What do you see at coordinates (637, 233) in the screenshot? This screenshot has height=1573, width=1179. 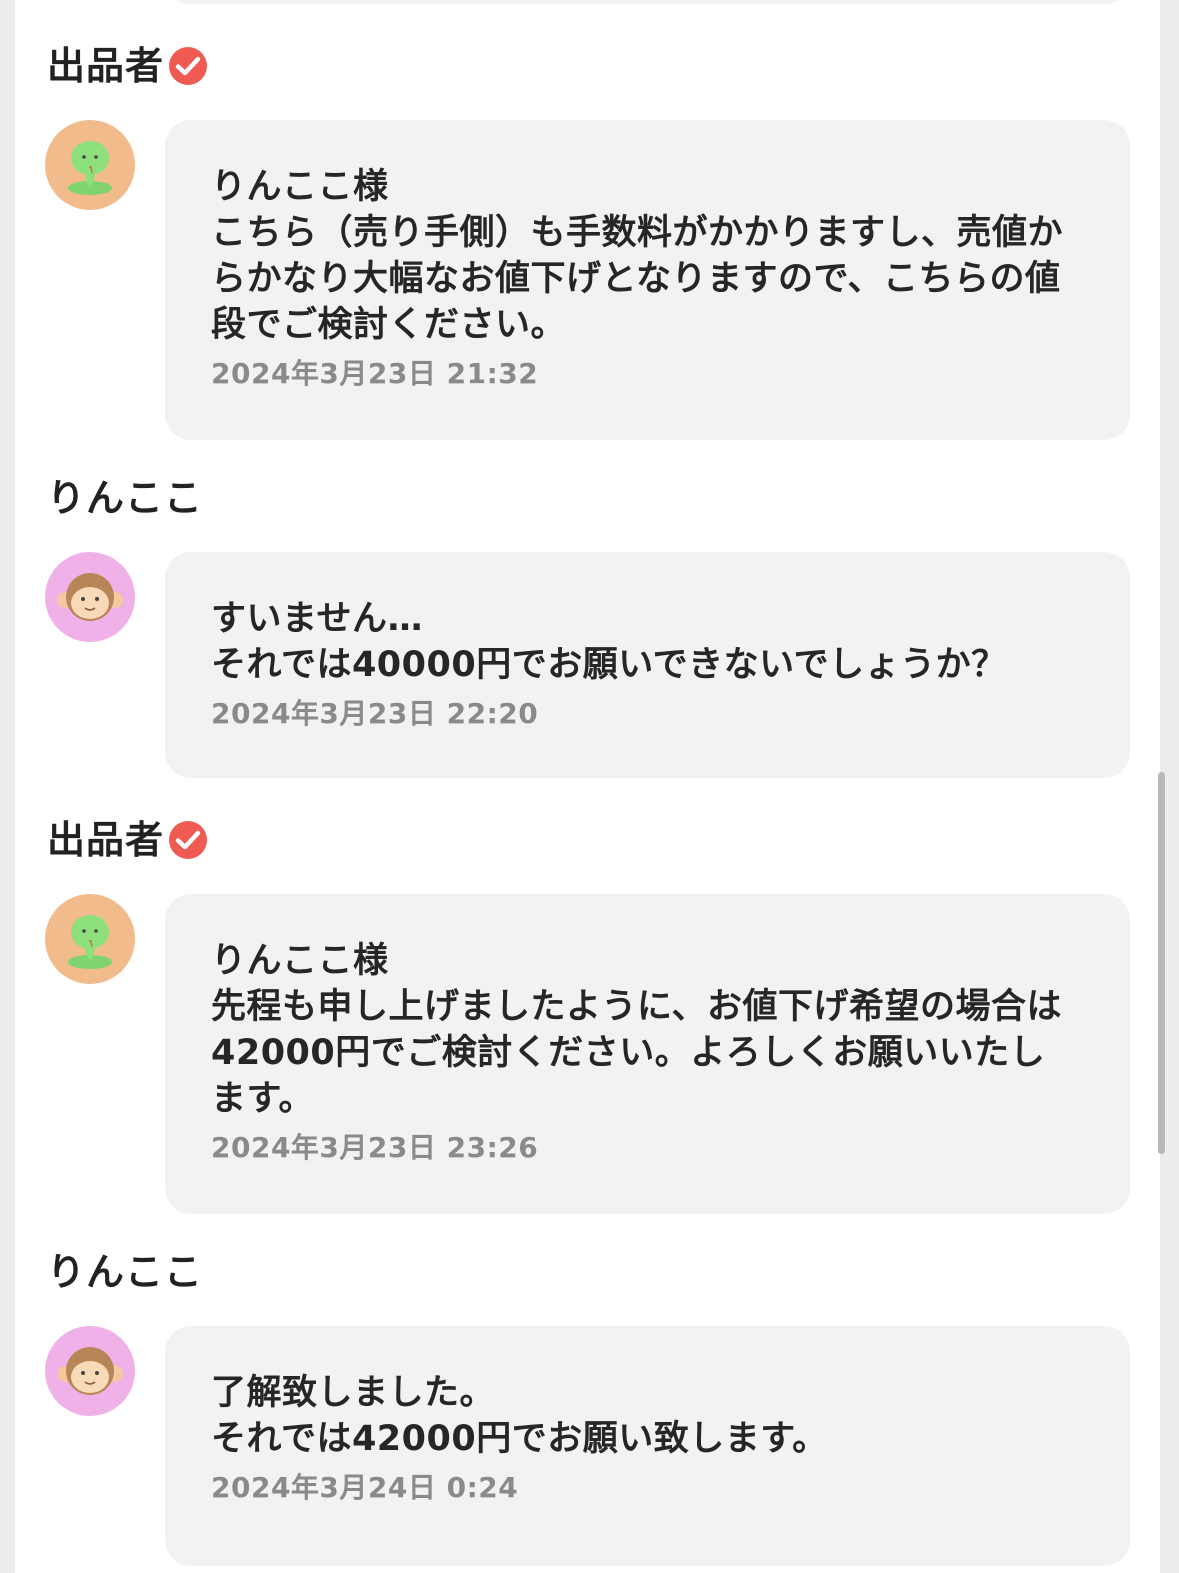 I see `message-text-line: こちら（売り手側）も手数料がかかりますし、売値か` at bounding box center [637, 233].